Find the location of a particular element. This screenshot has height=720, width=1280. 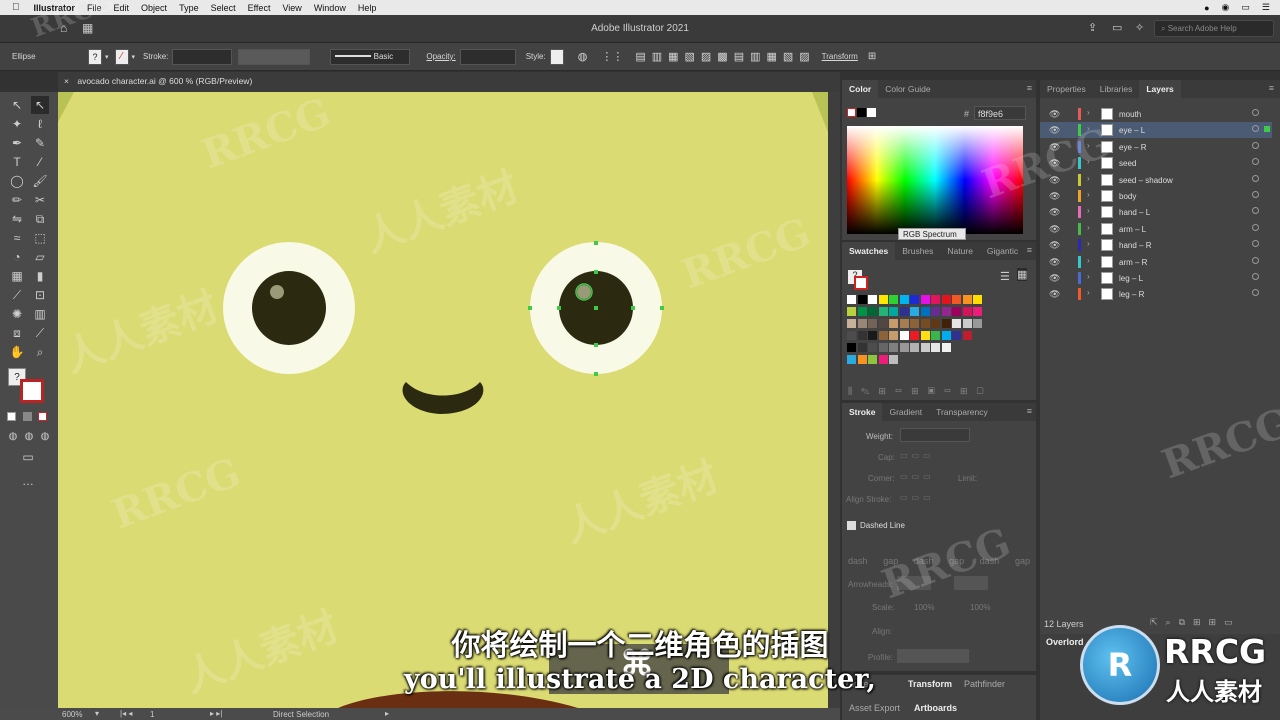

scale-end: 100% is located at coordinates (980, 607).